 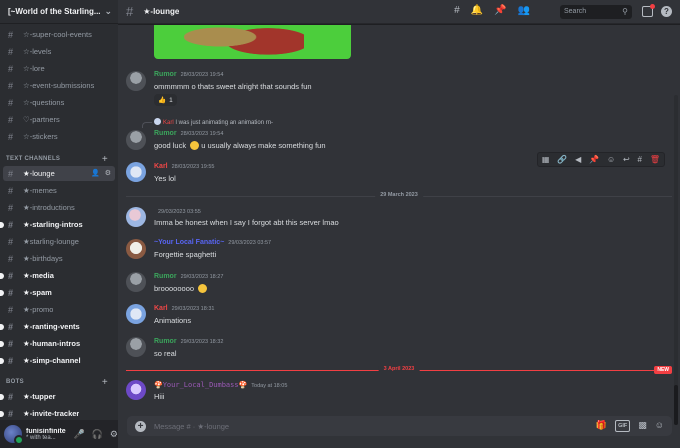 I want to click on channel-item-unread: # ★-ranting-vents, so click(x=57, y=326).